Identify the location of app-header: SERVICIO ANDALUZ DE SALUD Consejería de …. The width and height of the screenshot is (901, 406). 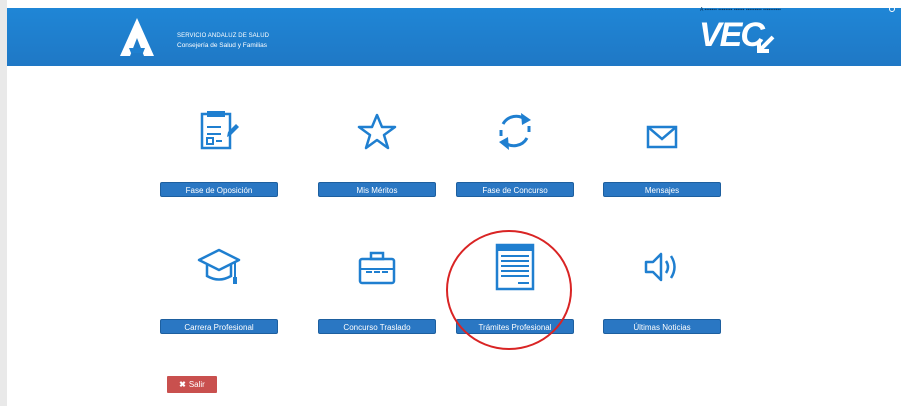
(454, 37).